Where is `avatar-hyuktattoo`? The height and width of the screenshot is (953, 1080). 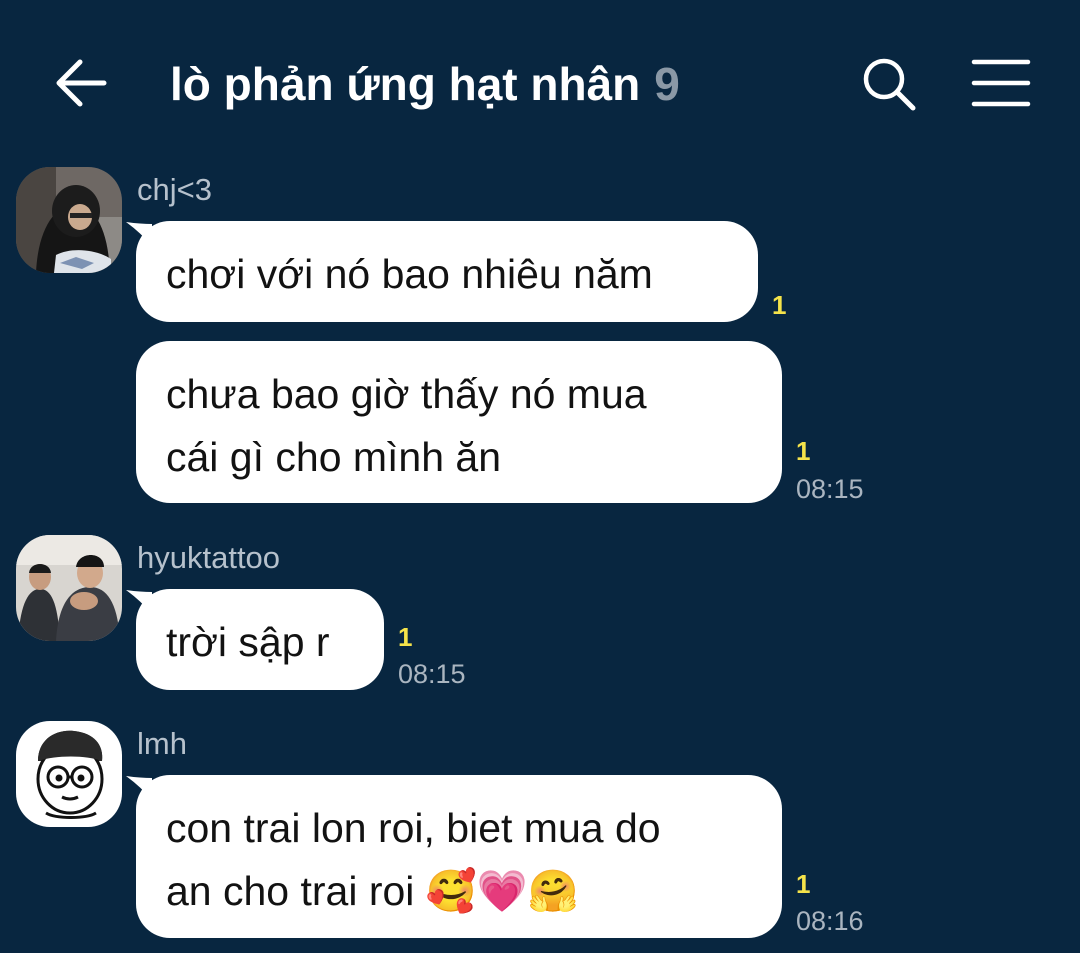
avatar-hyuktattoo is located at coordinates (69, 588).